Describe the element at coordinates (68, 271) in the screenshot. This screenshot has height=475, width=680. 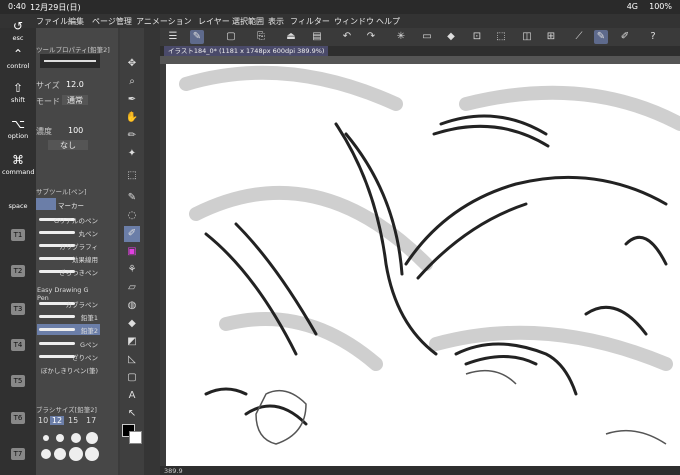
I see `brush-item: ざらつきペン` at that location.